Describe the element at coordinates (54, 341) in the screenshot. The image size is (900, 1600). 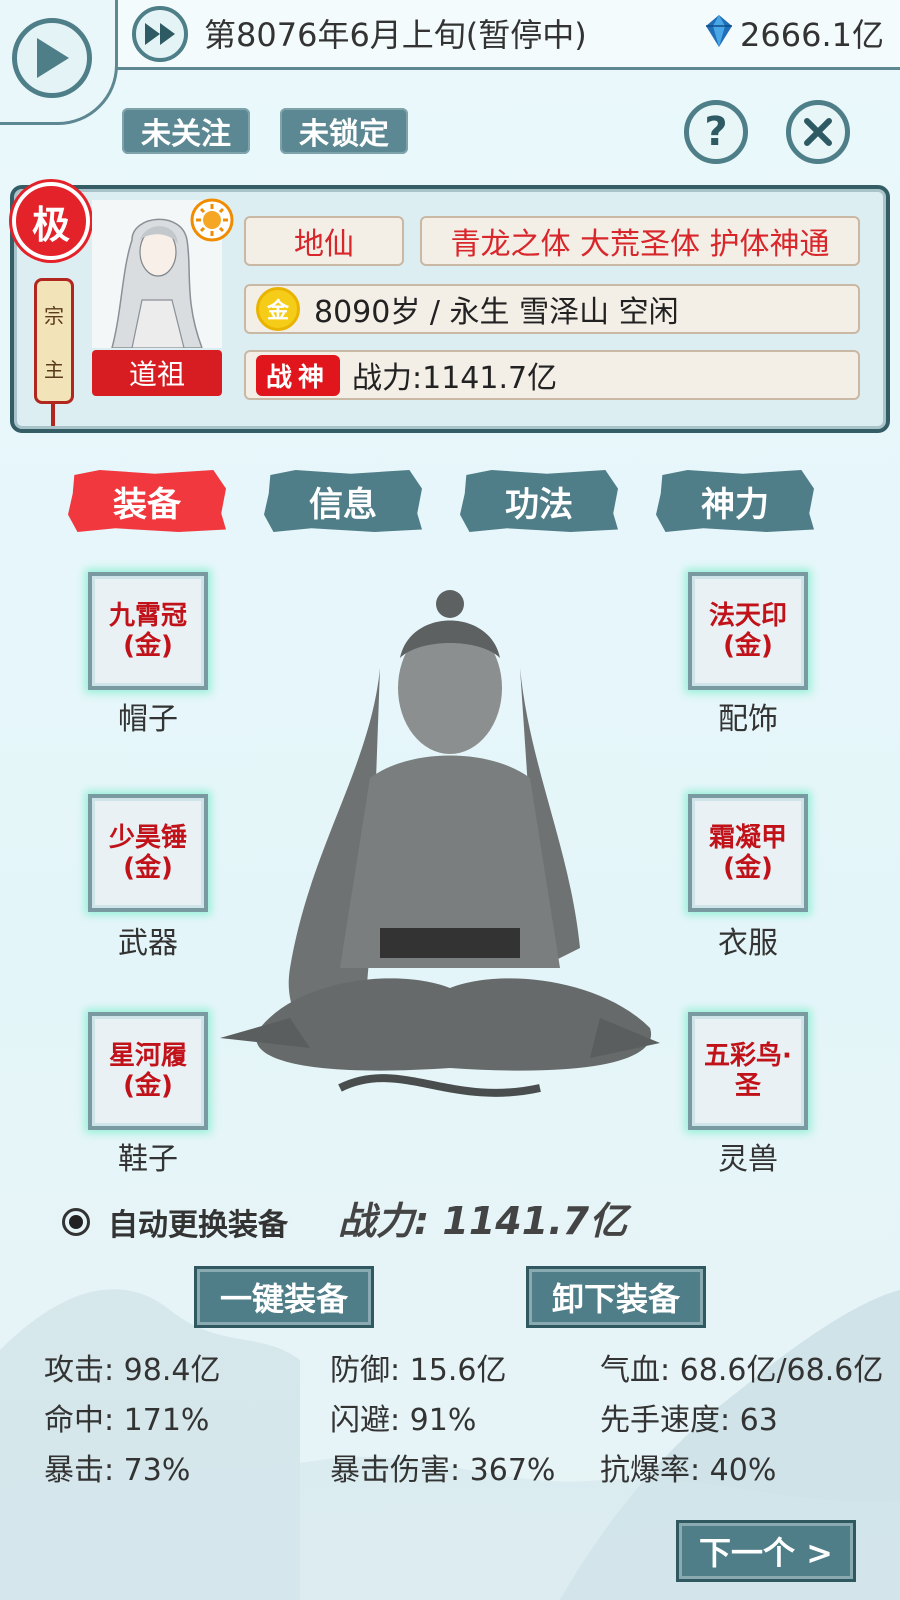
I see `position-lantern: 宗 主` at that location.